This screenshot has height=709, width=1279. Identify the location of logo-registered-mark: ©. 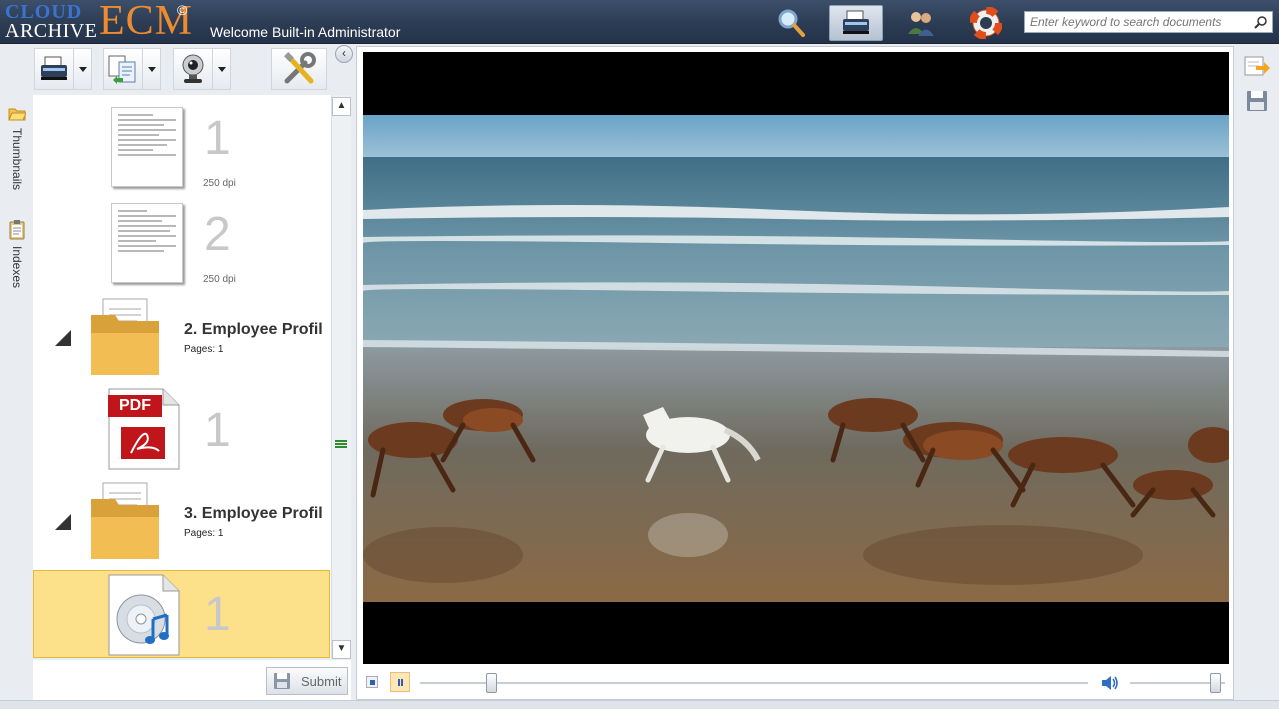
(182, 10).